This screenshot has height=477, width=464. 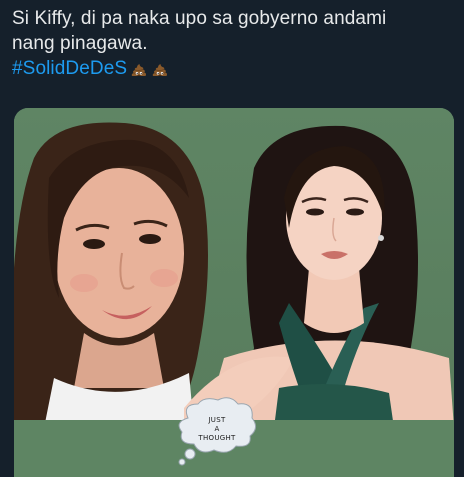 I want to click on hashtag-line: #SolidDeDeS, so click(x=232, y=68).